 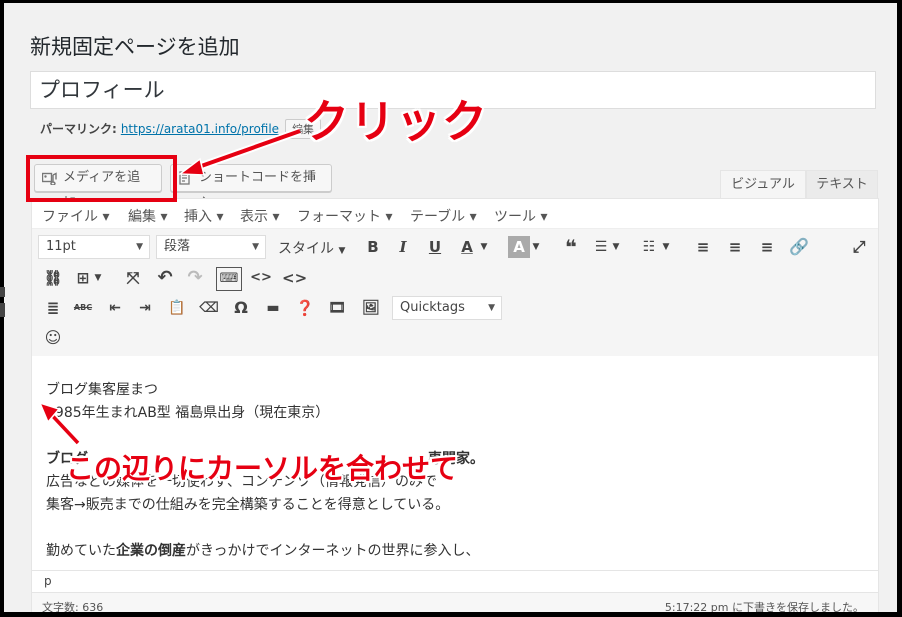 I want to click on arrow-to-cursor-position, so click(x=59, y=423).